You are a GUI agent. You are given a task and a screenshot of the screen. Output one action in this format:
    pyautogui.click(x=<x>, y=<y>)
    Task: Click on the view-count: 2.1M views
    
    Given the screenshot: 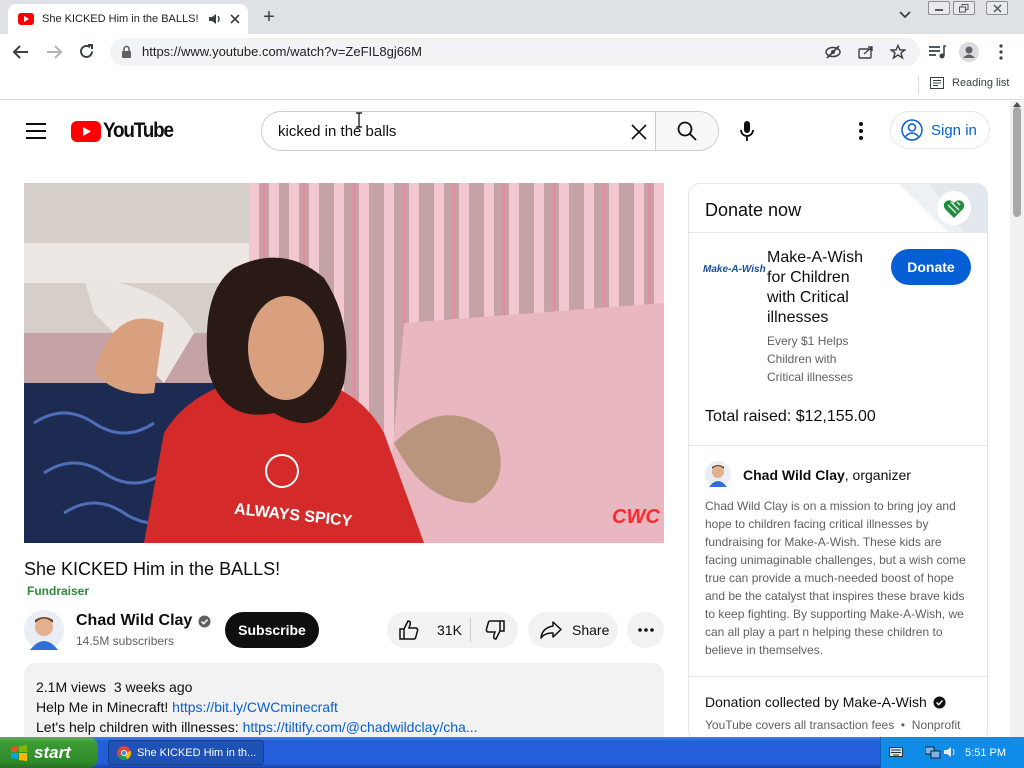 What is the action you would take?
    pyautogui.click(x=71, y=687)
    